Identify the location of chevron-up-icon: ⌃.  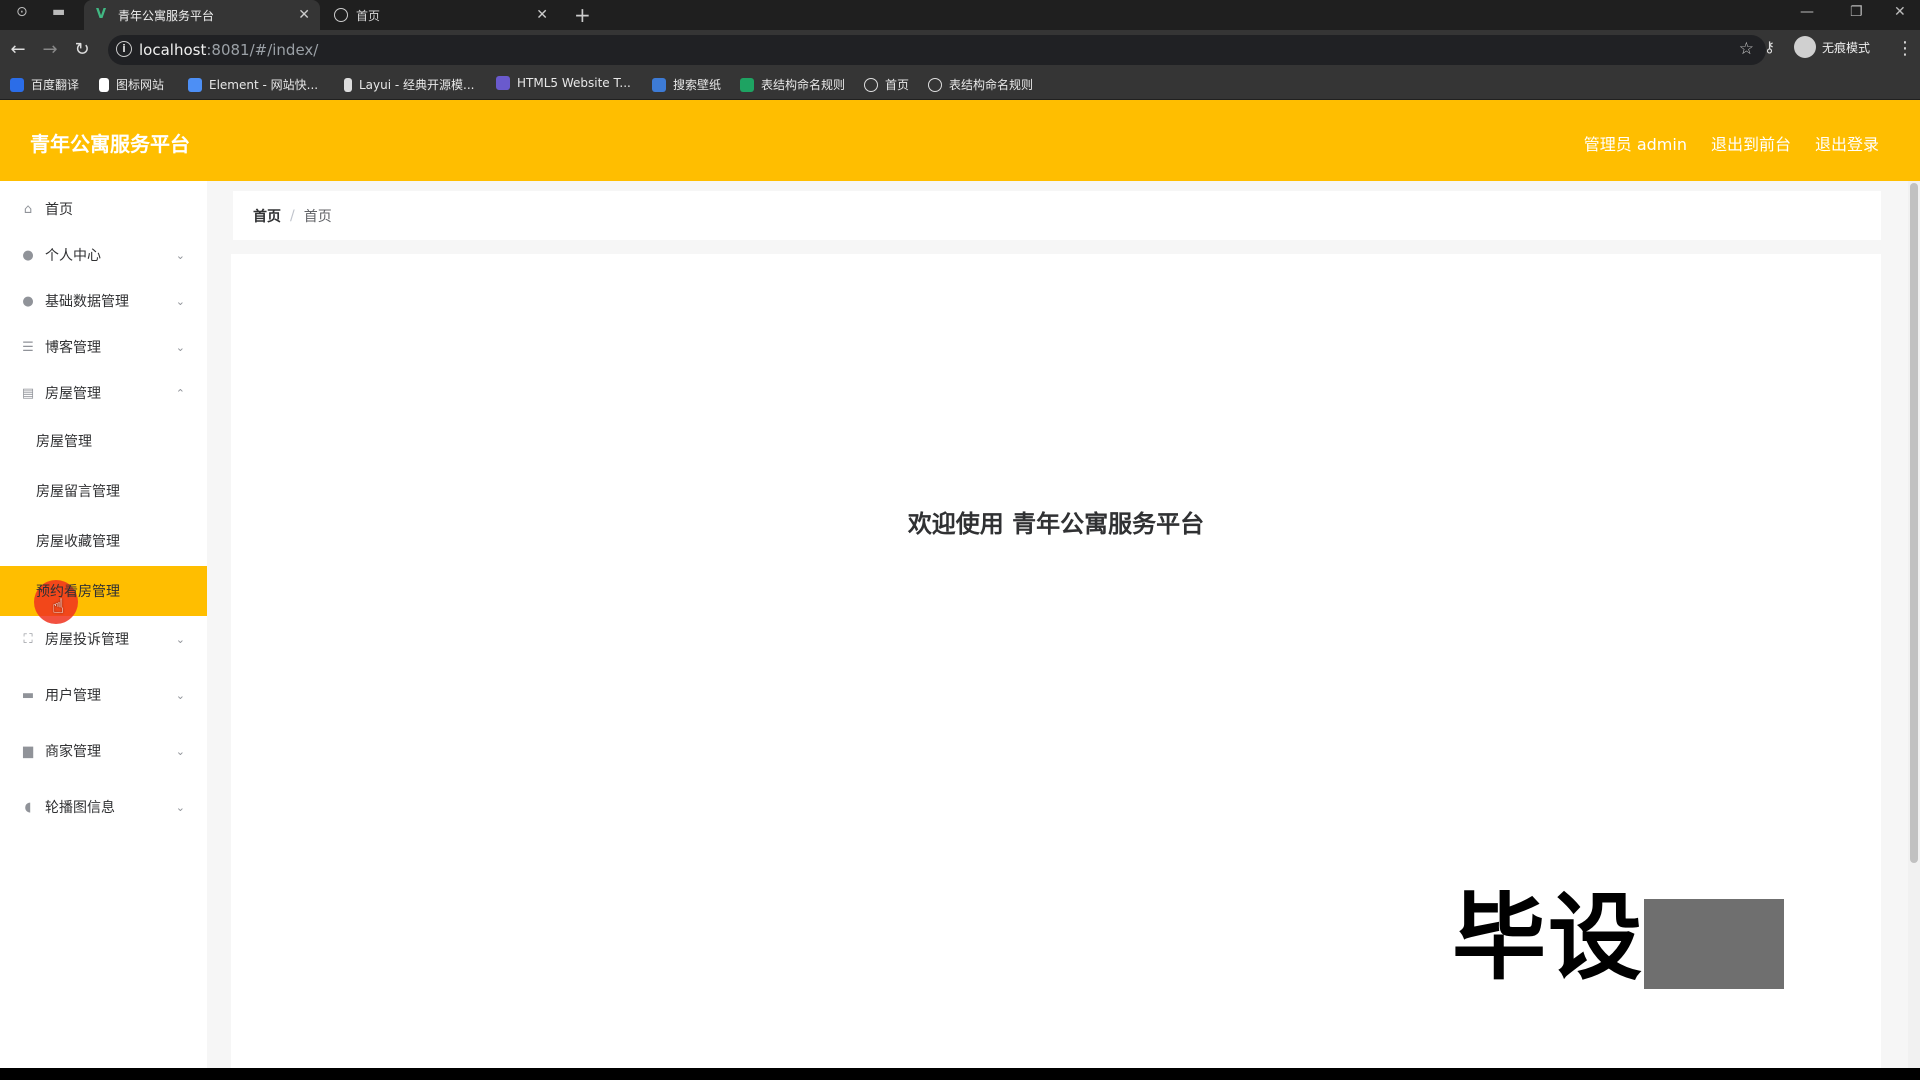
(180, 393).